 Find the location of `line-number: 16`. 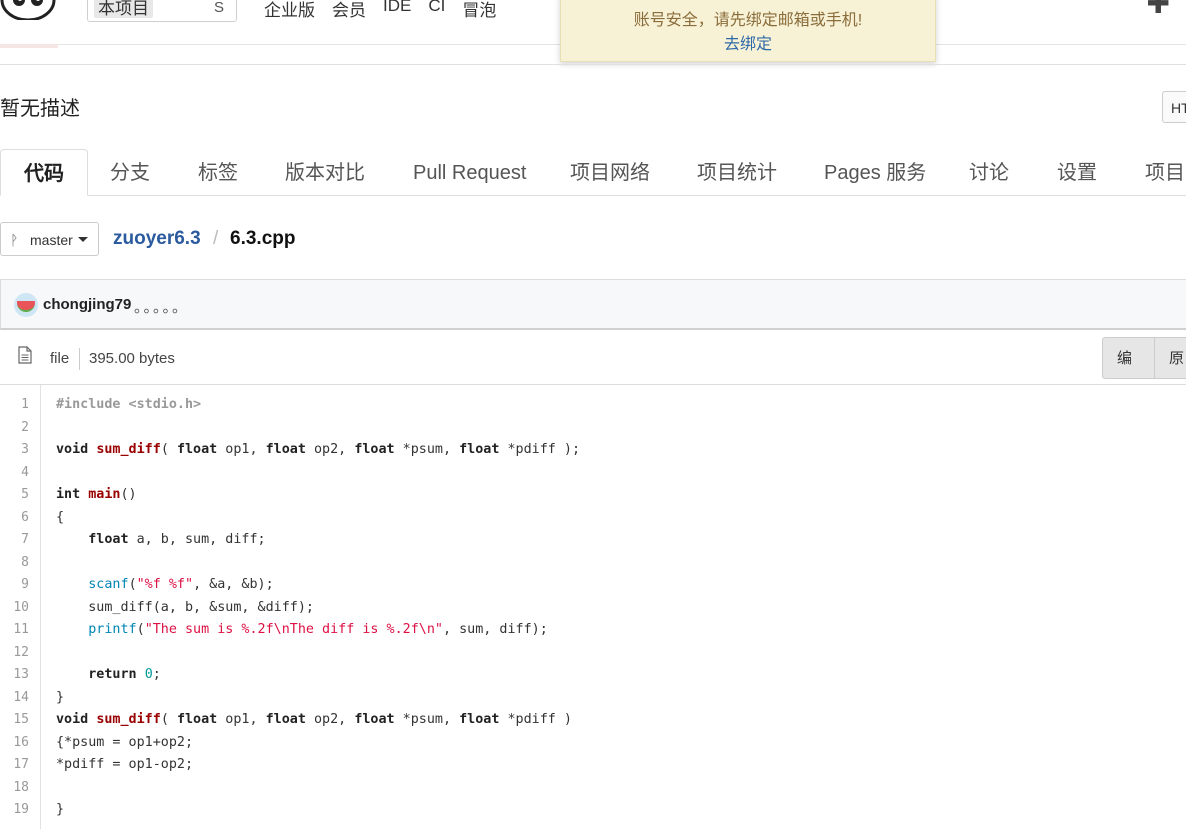

line-number: 16 is located at coordinates (14, 743).